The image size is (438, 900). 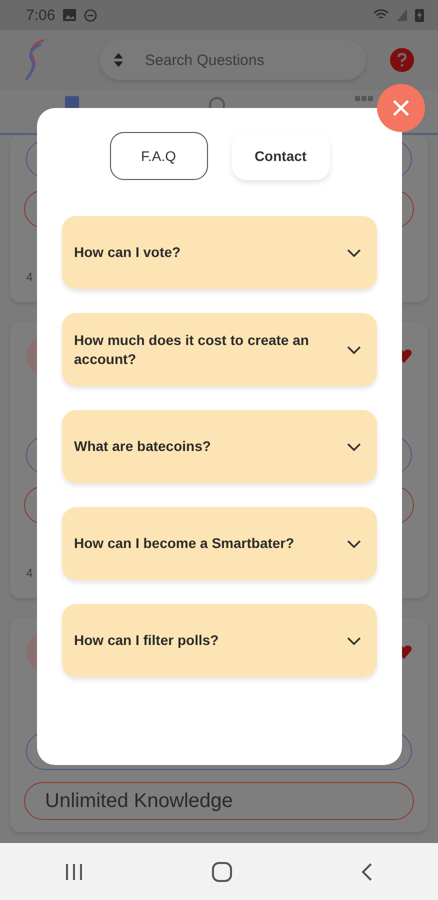 I want to click on dialog-tab: Contact, so click(x=281, y=156).